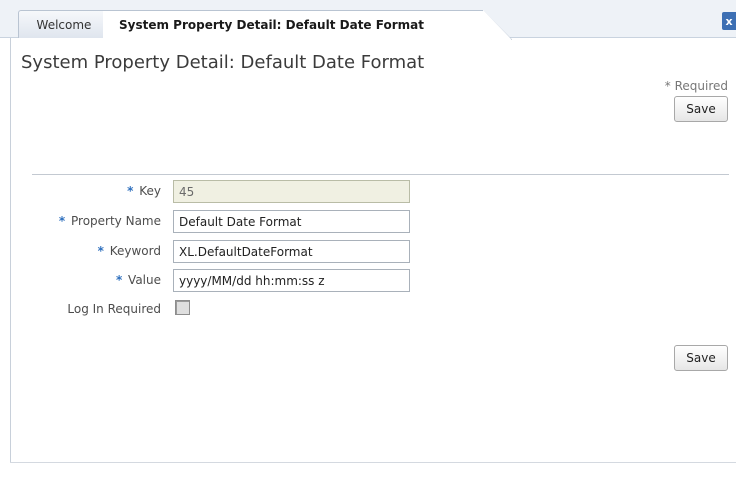 The width and height of the screenshot is (736, 489). What do you see at coordinates (701, 109) in the screenshot?
I see `save-button-top: Save` at bounding box center [701, 109].